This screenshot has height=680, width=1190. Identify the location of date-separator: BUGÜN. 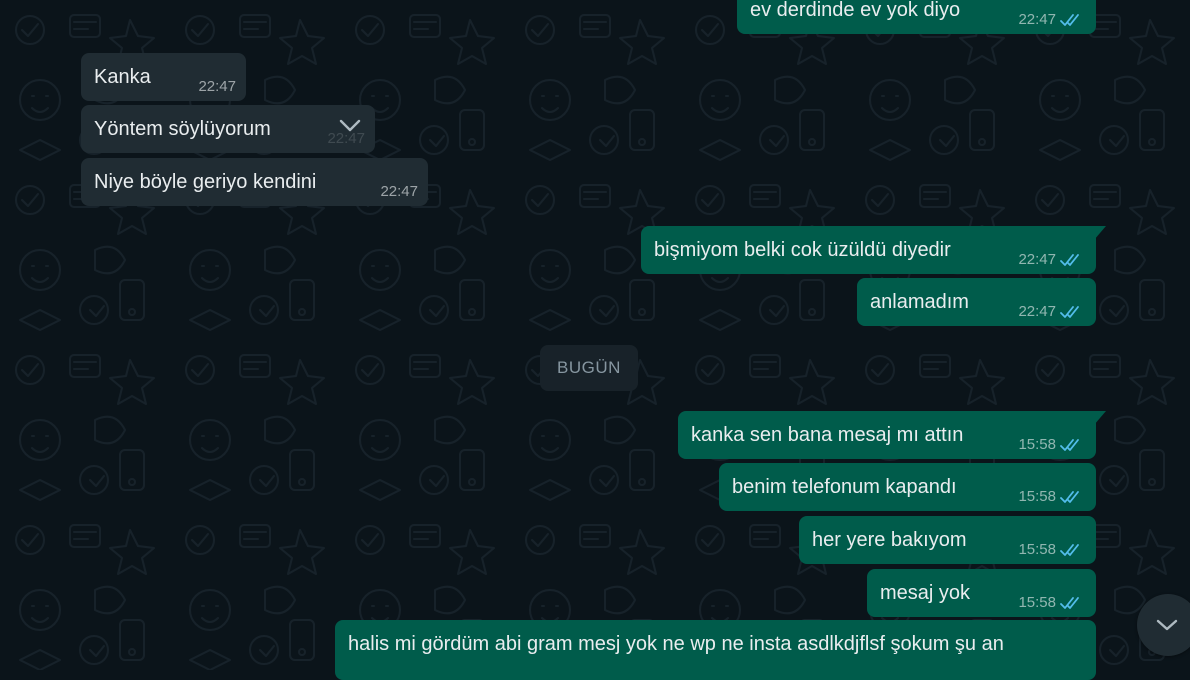
(589, 368).